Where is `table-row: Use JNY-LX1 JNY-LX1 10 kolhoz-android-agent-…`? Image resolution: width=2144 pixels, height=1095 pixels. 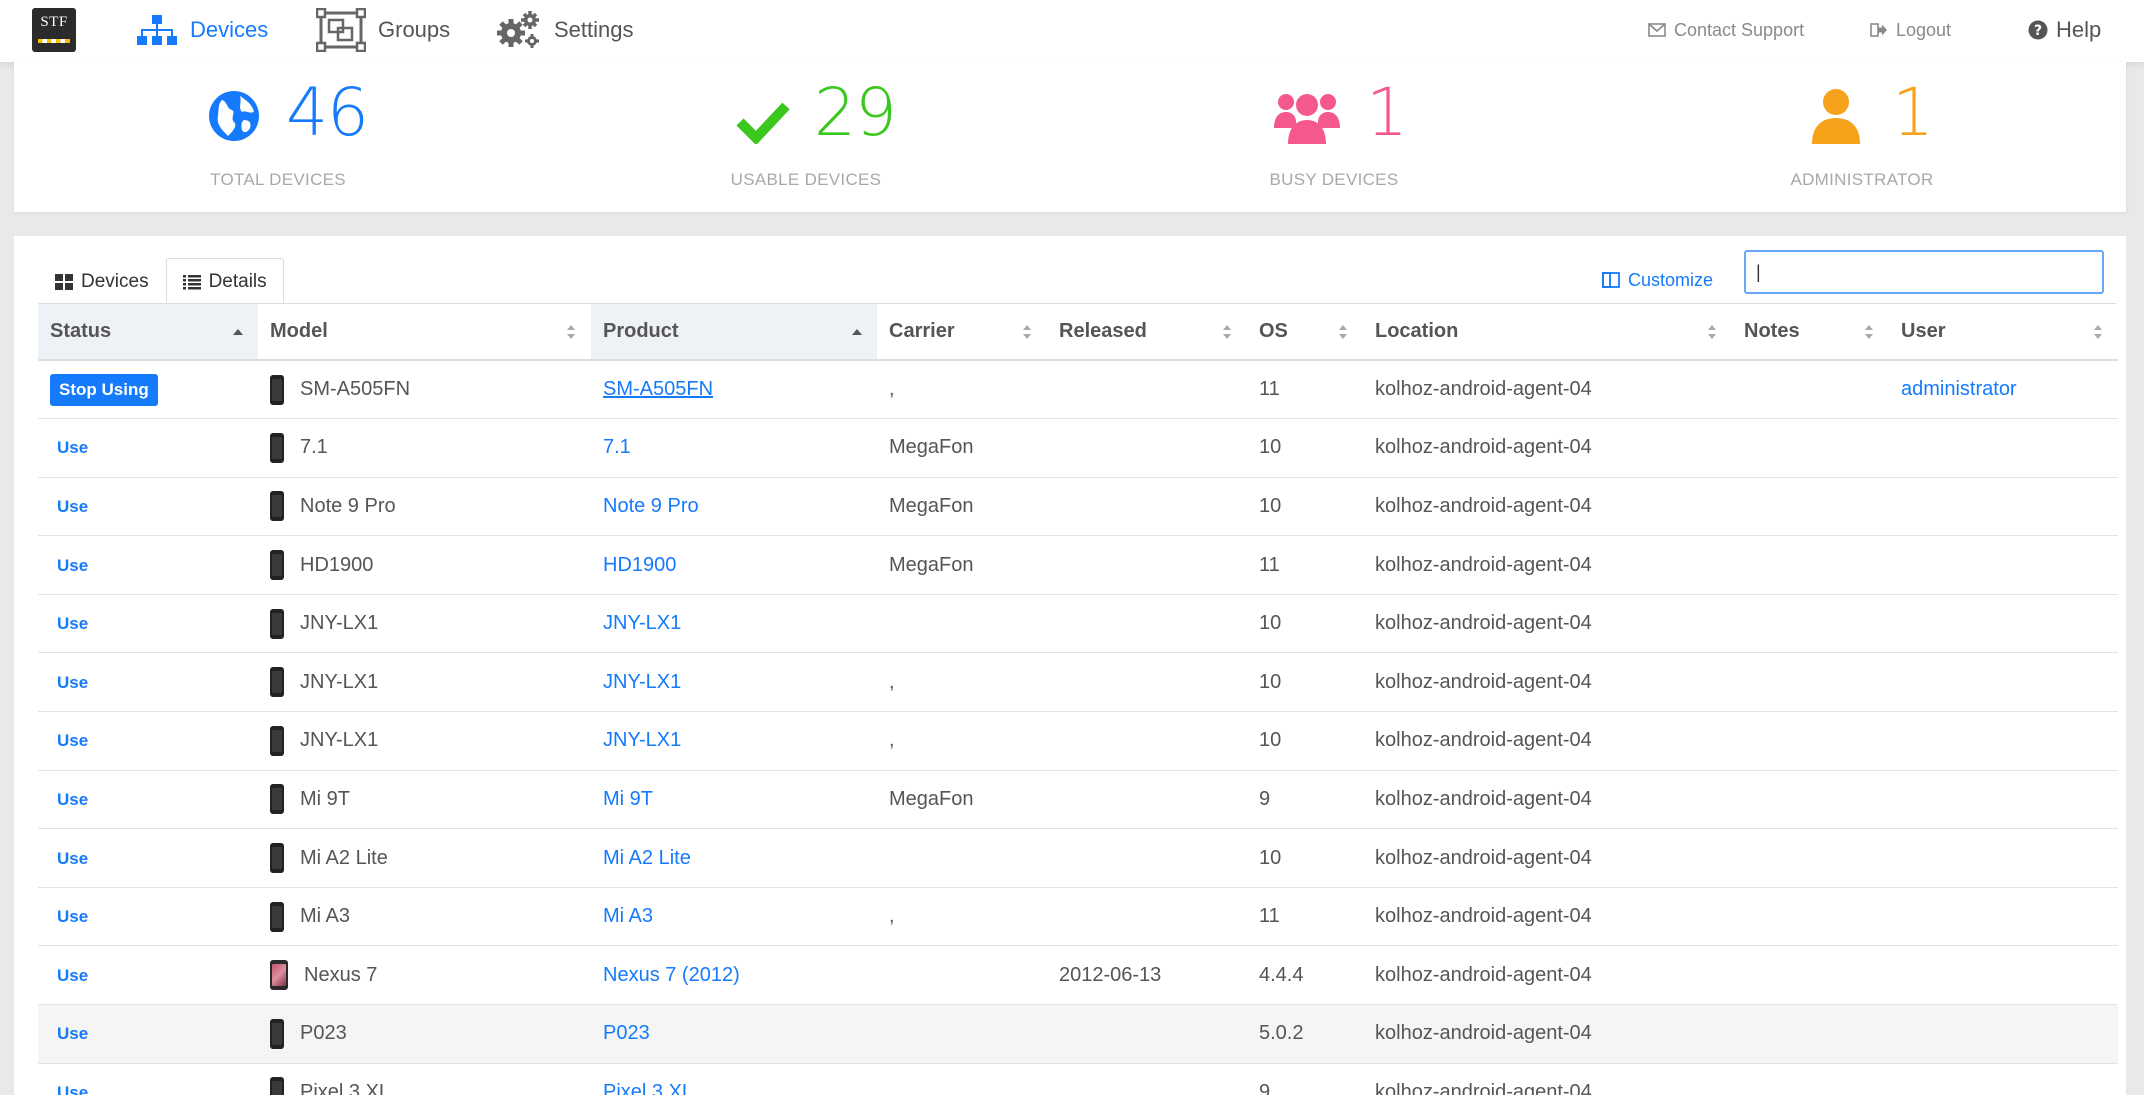
table-row: Use JNY-LX1 JNY-LX1 10 kolhoz-android-agent-… is located at coordinates (1078, 624).